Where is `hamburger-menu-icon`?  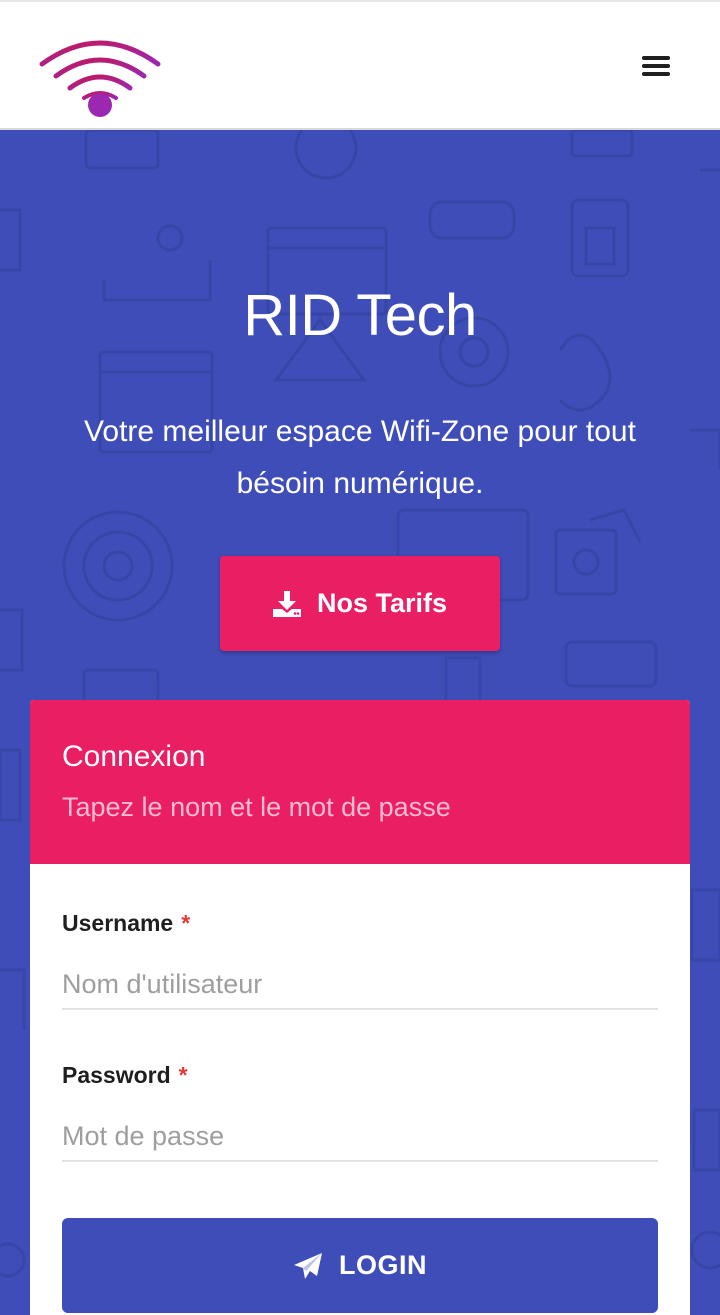
hamburger-menu-icon is located at coordinates (656, 66).